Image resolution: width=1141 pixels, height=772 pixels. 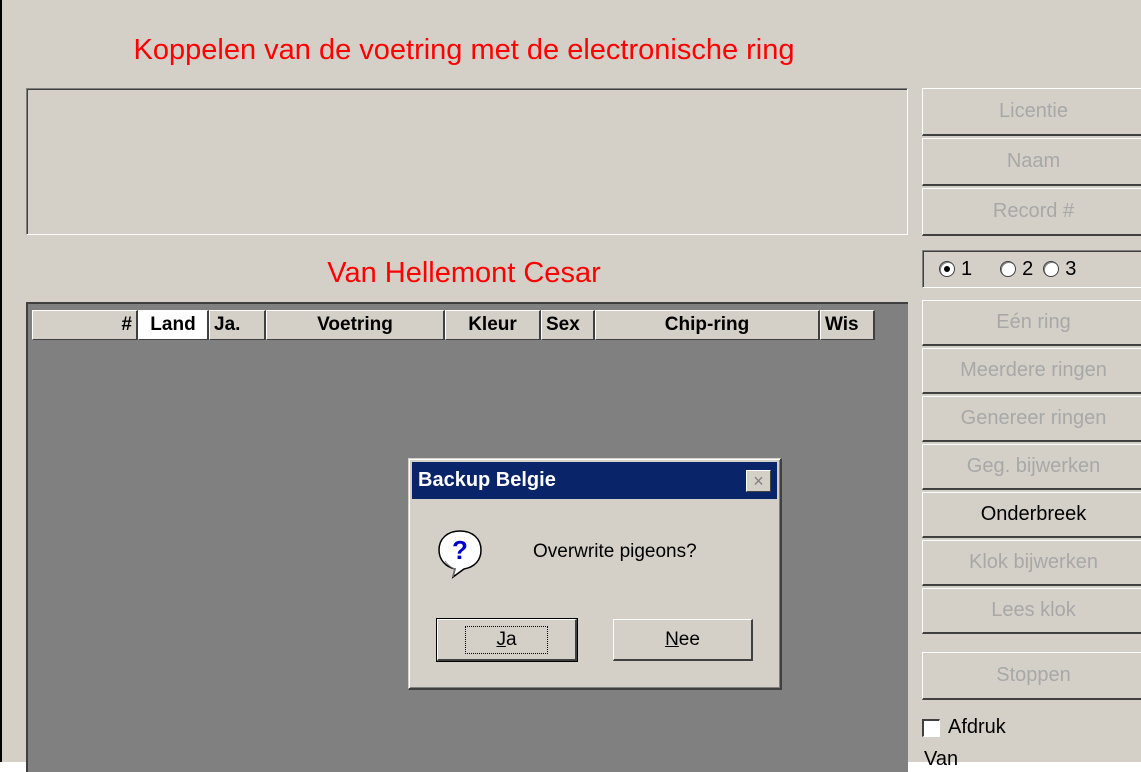 What do you see at coordinates (1031, 419) in the screenshot?
I see `genereer-ringen-button: Genereer ringen` at bounding box center [1031, 419].